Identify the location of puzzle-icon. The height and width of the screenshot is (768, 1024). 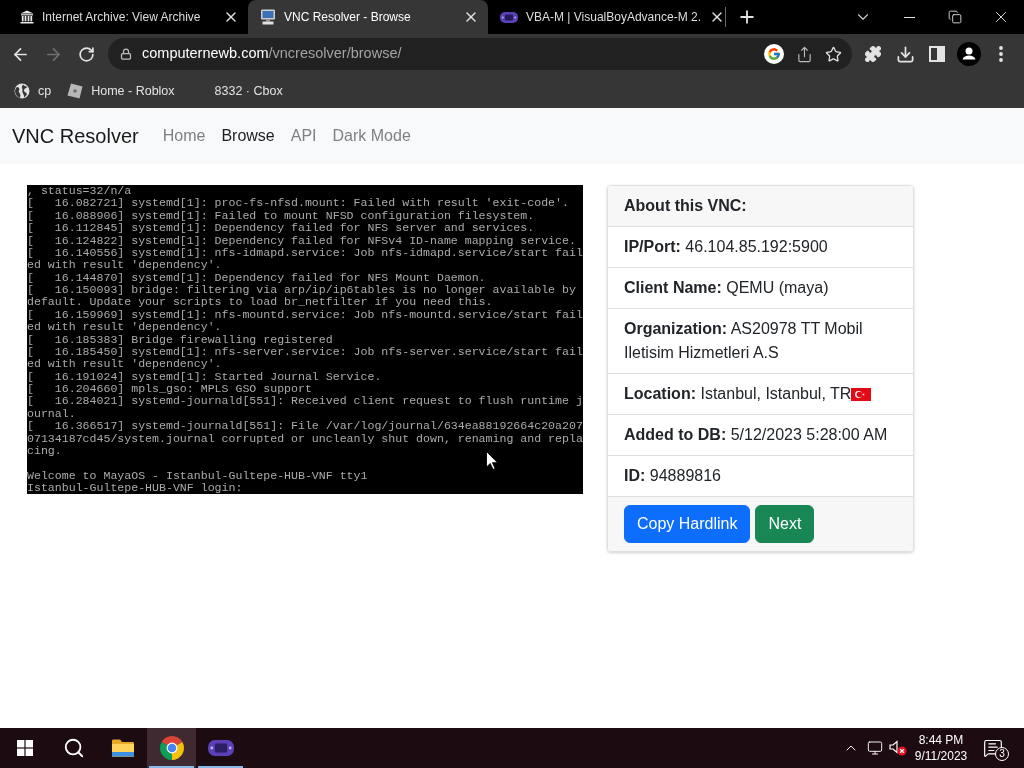
(873, 54).